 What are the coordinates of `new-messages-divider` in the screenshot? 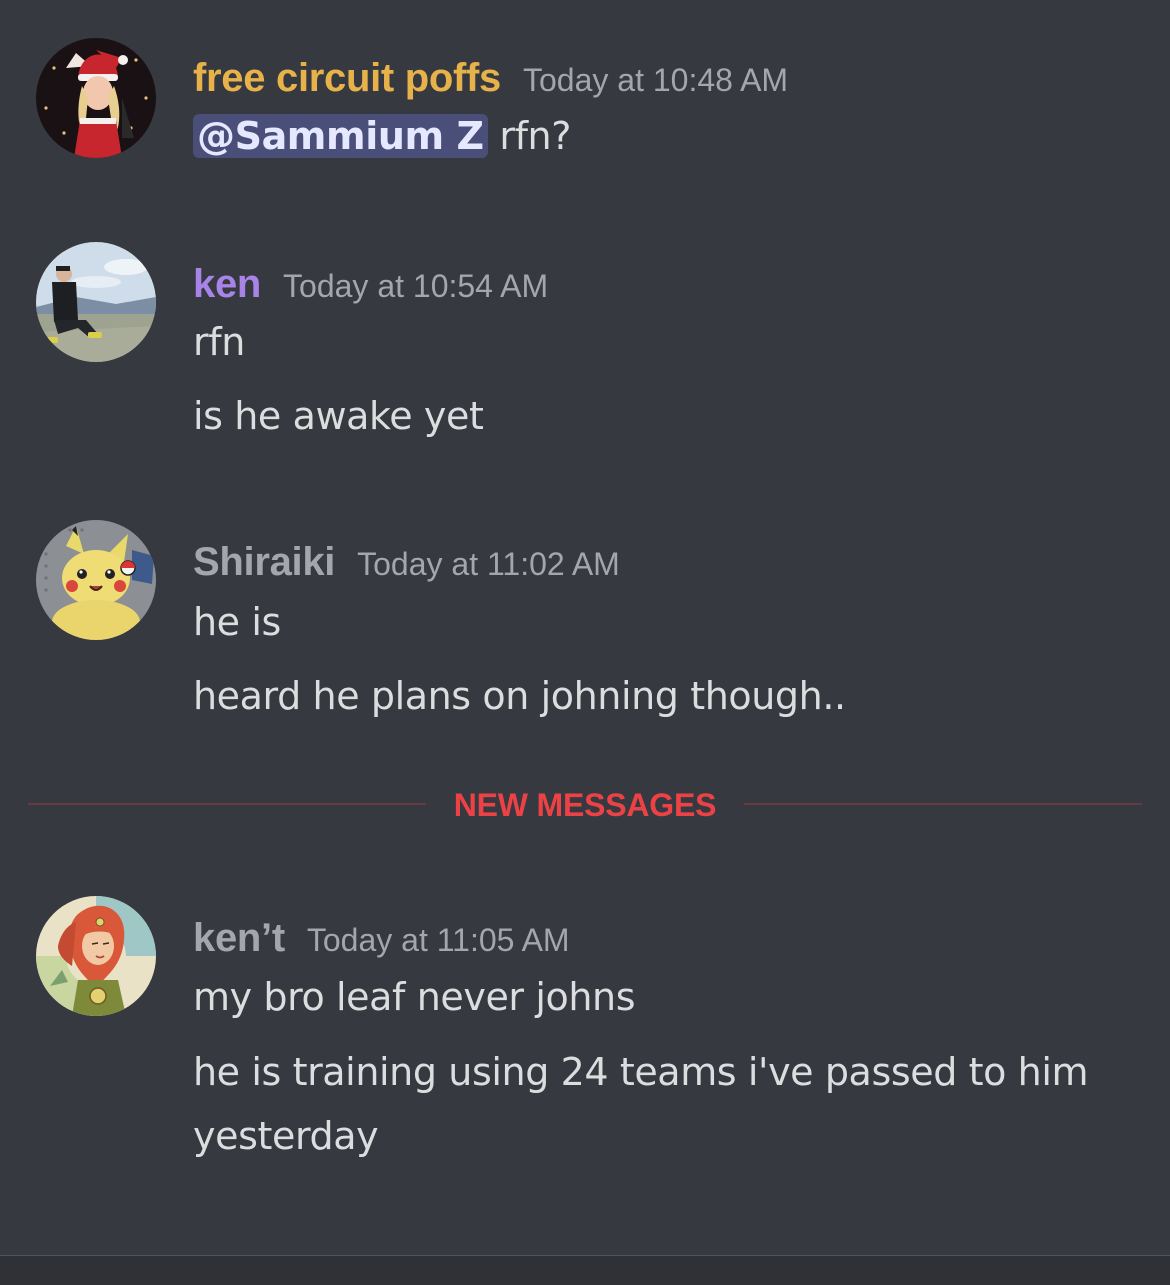 It's located at (585, 804).